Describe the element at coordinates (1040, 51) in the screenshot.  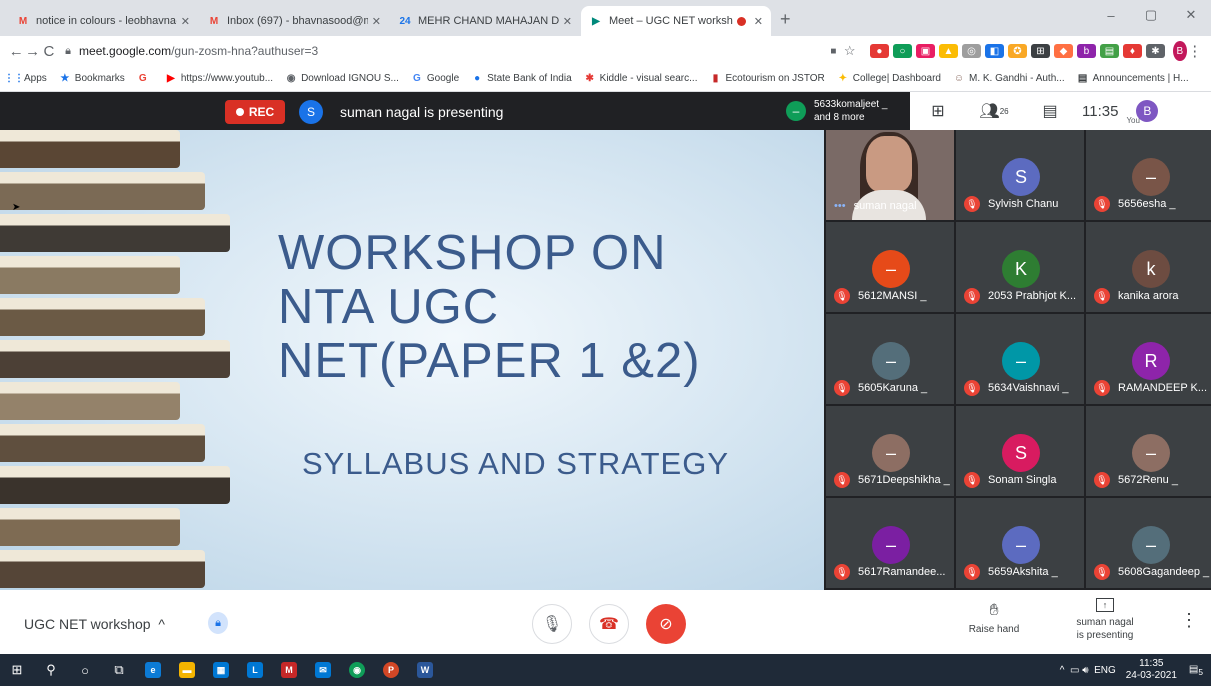
I see `extension-icon: ⊞` at that location.